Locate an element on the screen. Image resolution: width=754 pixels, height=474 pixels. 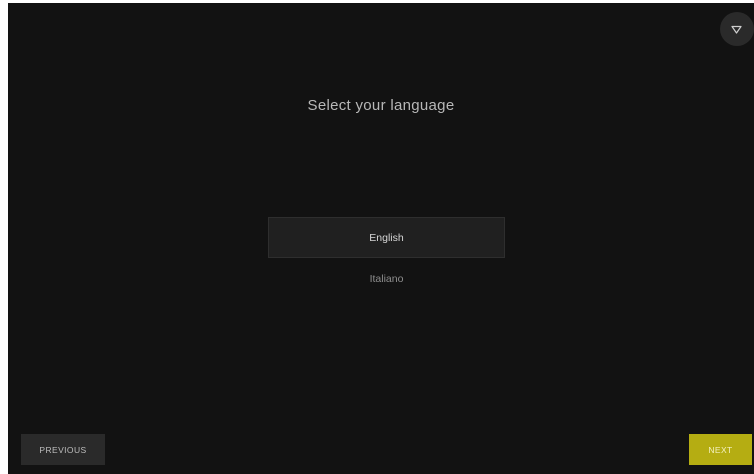
language-option-italiano: Italiano is located at coordinates (386, 279).